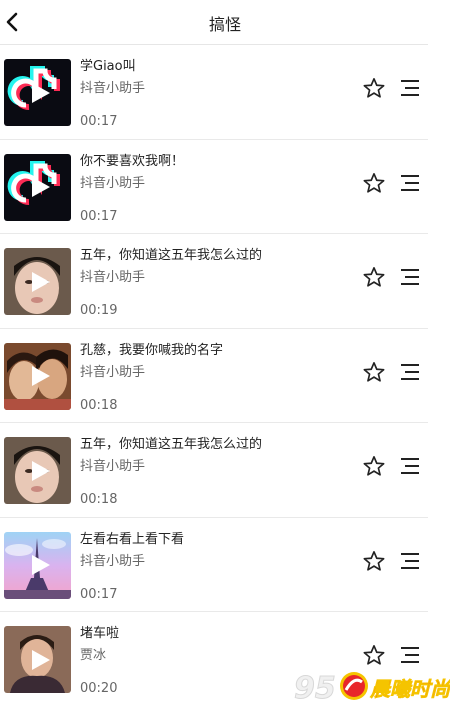 The image size is (450, 706). What do you see at coordinates (225, 470) in the screenshot?
I see `list-item: 五年，你知道这五年我怎么过的 抖音小助手 00:18` at bounding box center [225, 470].